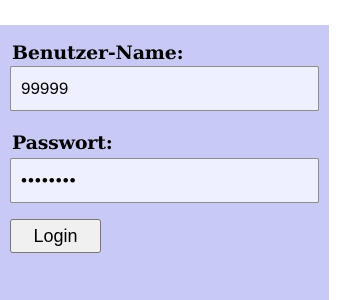 This screenshot has width=360, height=300. What do you see at coordinates (55, 236) in the screenshot?
I see `login-button: Login` at bounding box center [55, 236].